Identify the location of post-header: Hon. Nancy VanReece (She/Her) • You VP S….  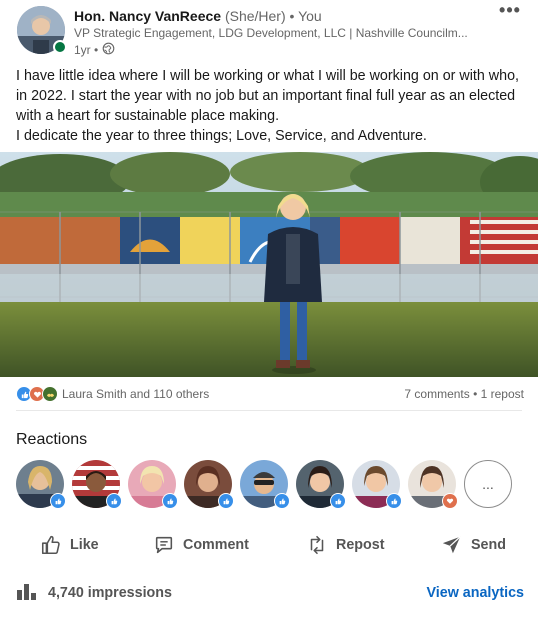
(269, 31).